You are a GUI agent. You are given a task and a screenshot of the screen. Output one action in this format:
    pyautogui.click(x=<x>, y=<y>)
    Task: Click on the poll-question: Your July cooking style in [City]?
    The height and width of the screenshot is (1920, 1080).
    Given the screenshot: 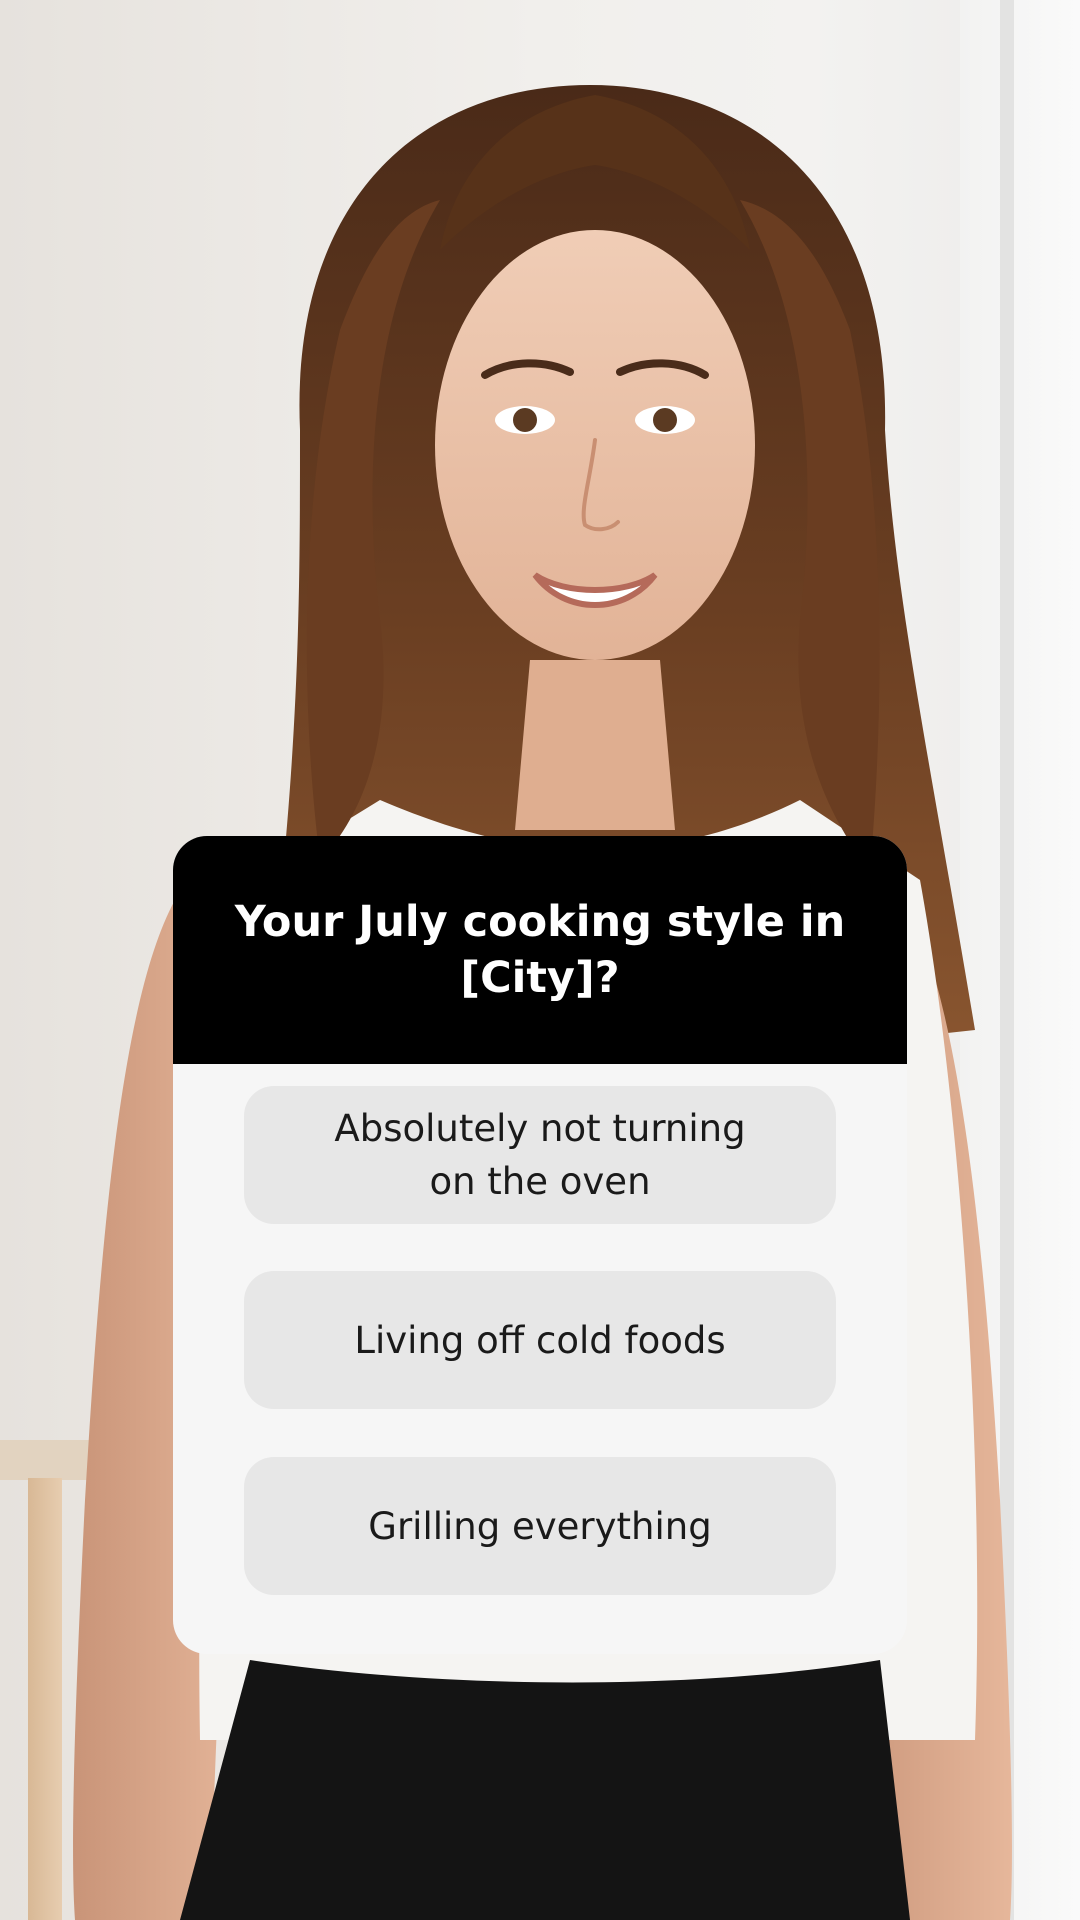 What is the action you would take?
    pyautogui.click(x=540, y=950)
    